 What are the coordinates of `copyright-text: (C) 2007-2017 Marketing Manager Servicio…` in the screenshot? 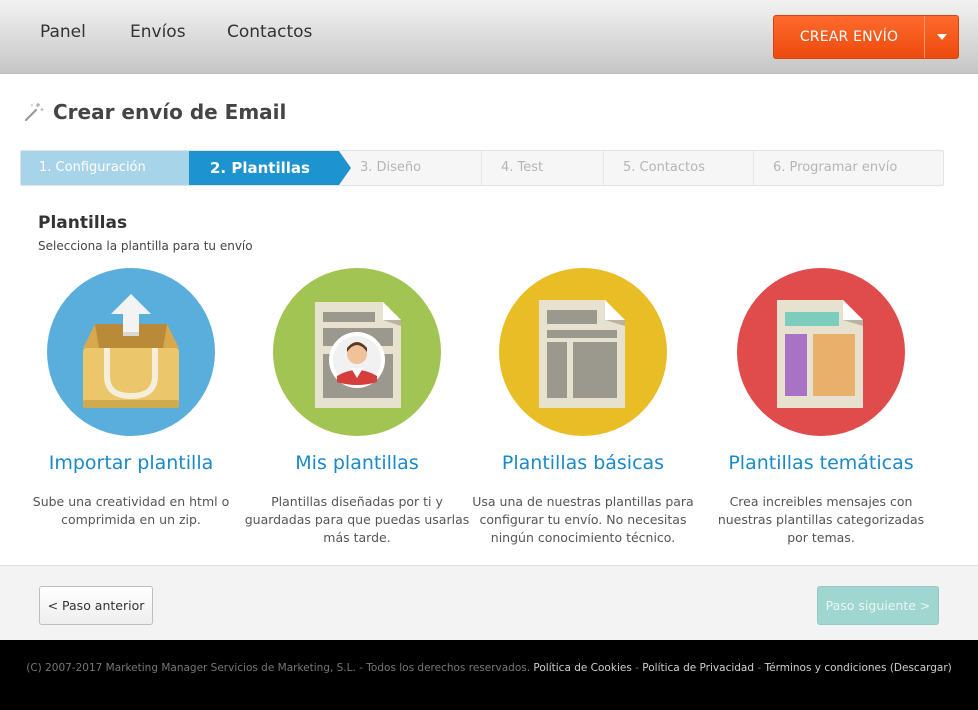 It's located at (278, 668).